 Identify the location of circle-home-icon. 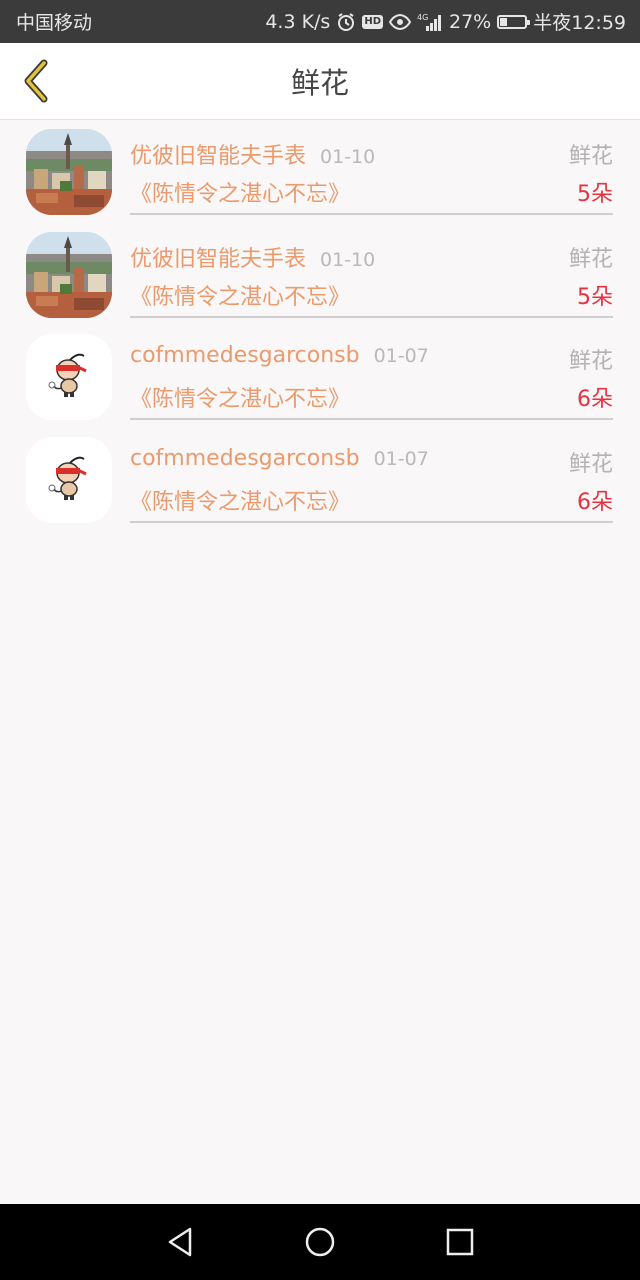
(320, 1242).